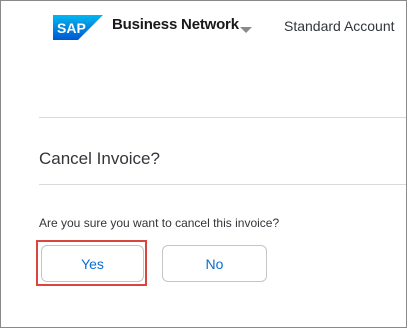  What do you see at coordinates (71, 28) in the screenshot?
I see `sap-logo-text: SAP` at bounding box center [71, 28].